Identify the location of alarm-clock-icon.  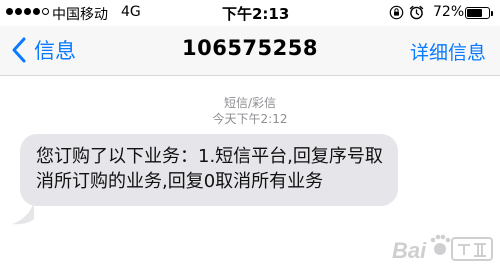
(416, 12).